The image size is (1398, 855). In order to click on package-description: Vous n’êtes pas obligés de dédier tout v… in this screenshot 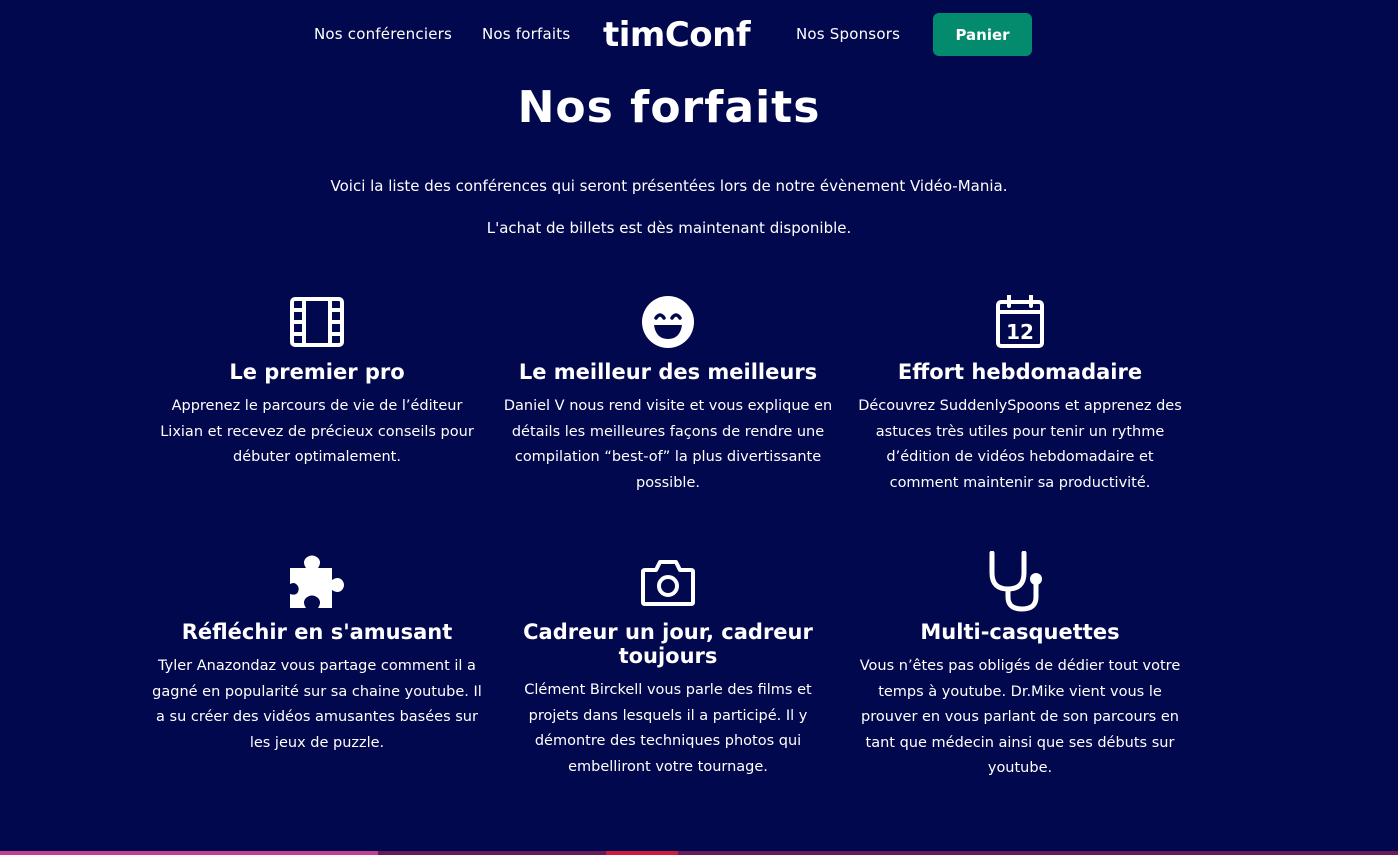, I will do `click(1020, 717)`.